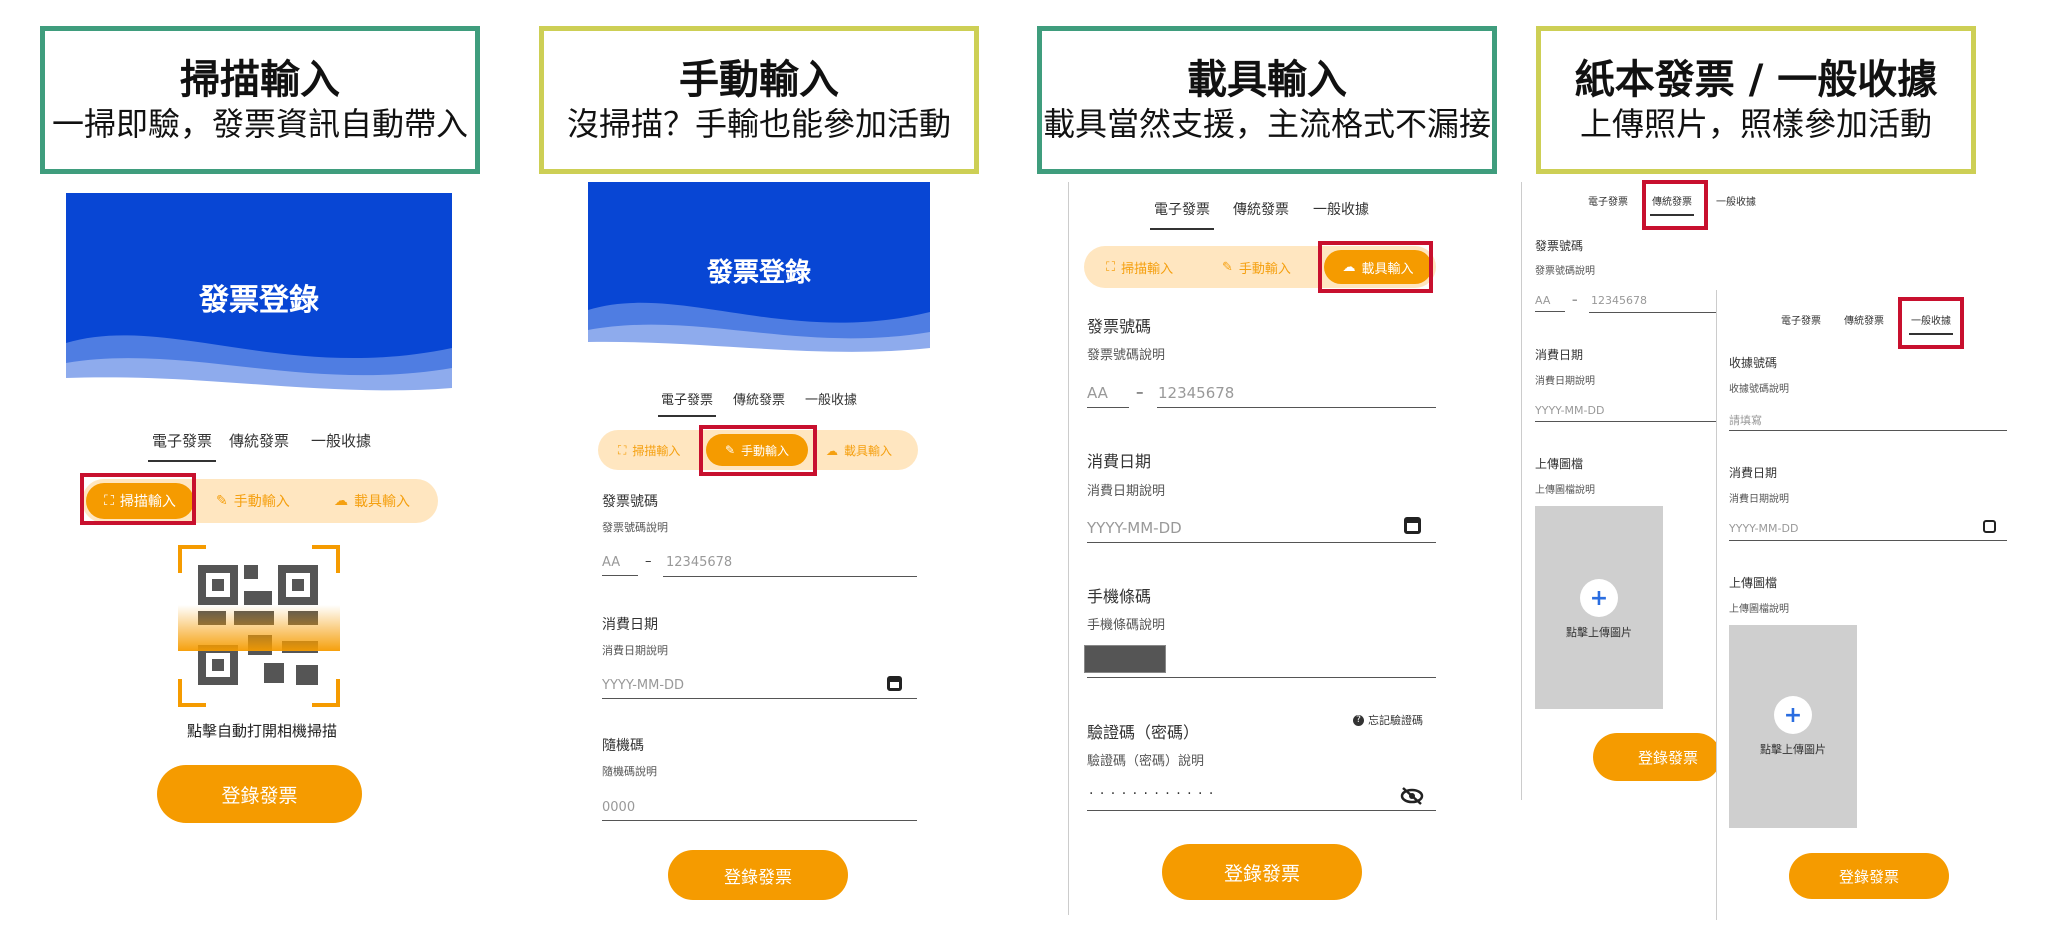 This screenshot has width=2070, height=946. Describe the element at coordinates (1745, 420) in the screenshot. I see `receipt-number-input: 請填寫` at that location.